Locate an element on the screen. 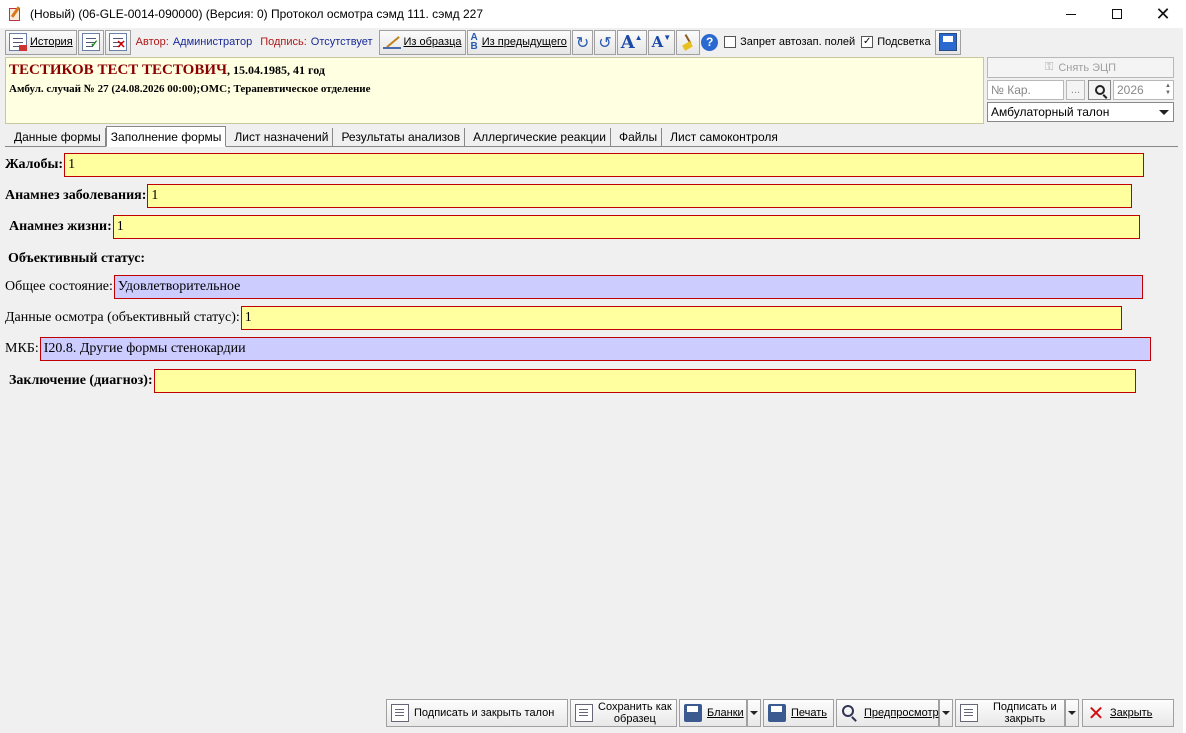 This screenshot has width=1186, height=733. year-input: 2026 ▲ ▼ is located at coordinates (1143, 90).